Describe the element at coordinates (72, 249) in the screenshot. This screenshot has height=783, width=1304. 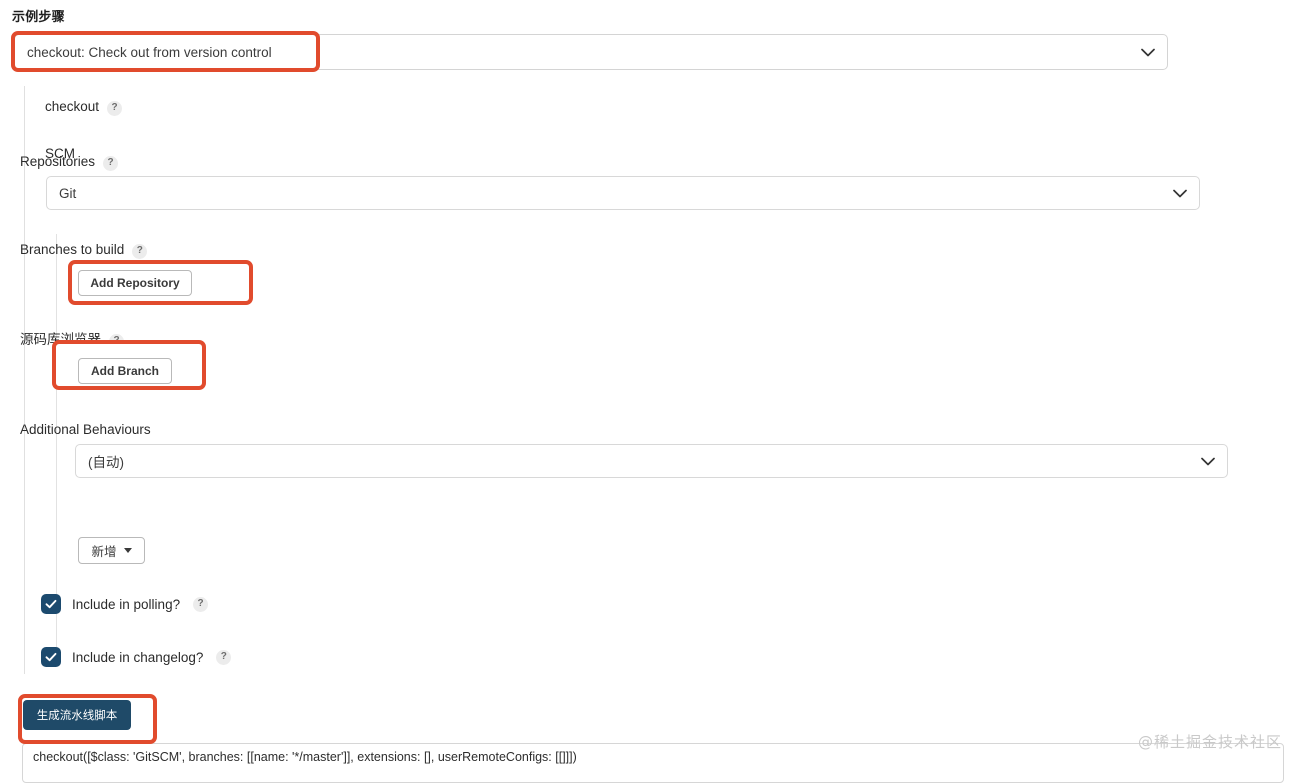
I see `branches-to-build-label-text: Branches to build` at that location.